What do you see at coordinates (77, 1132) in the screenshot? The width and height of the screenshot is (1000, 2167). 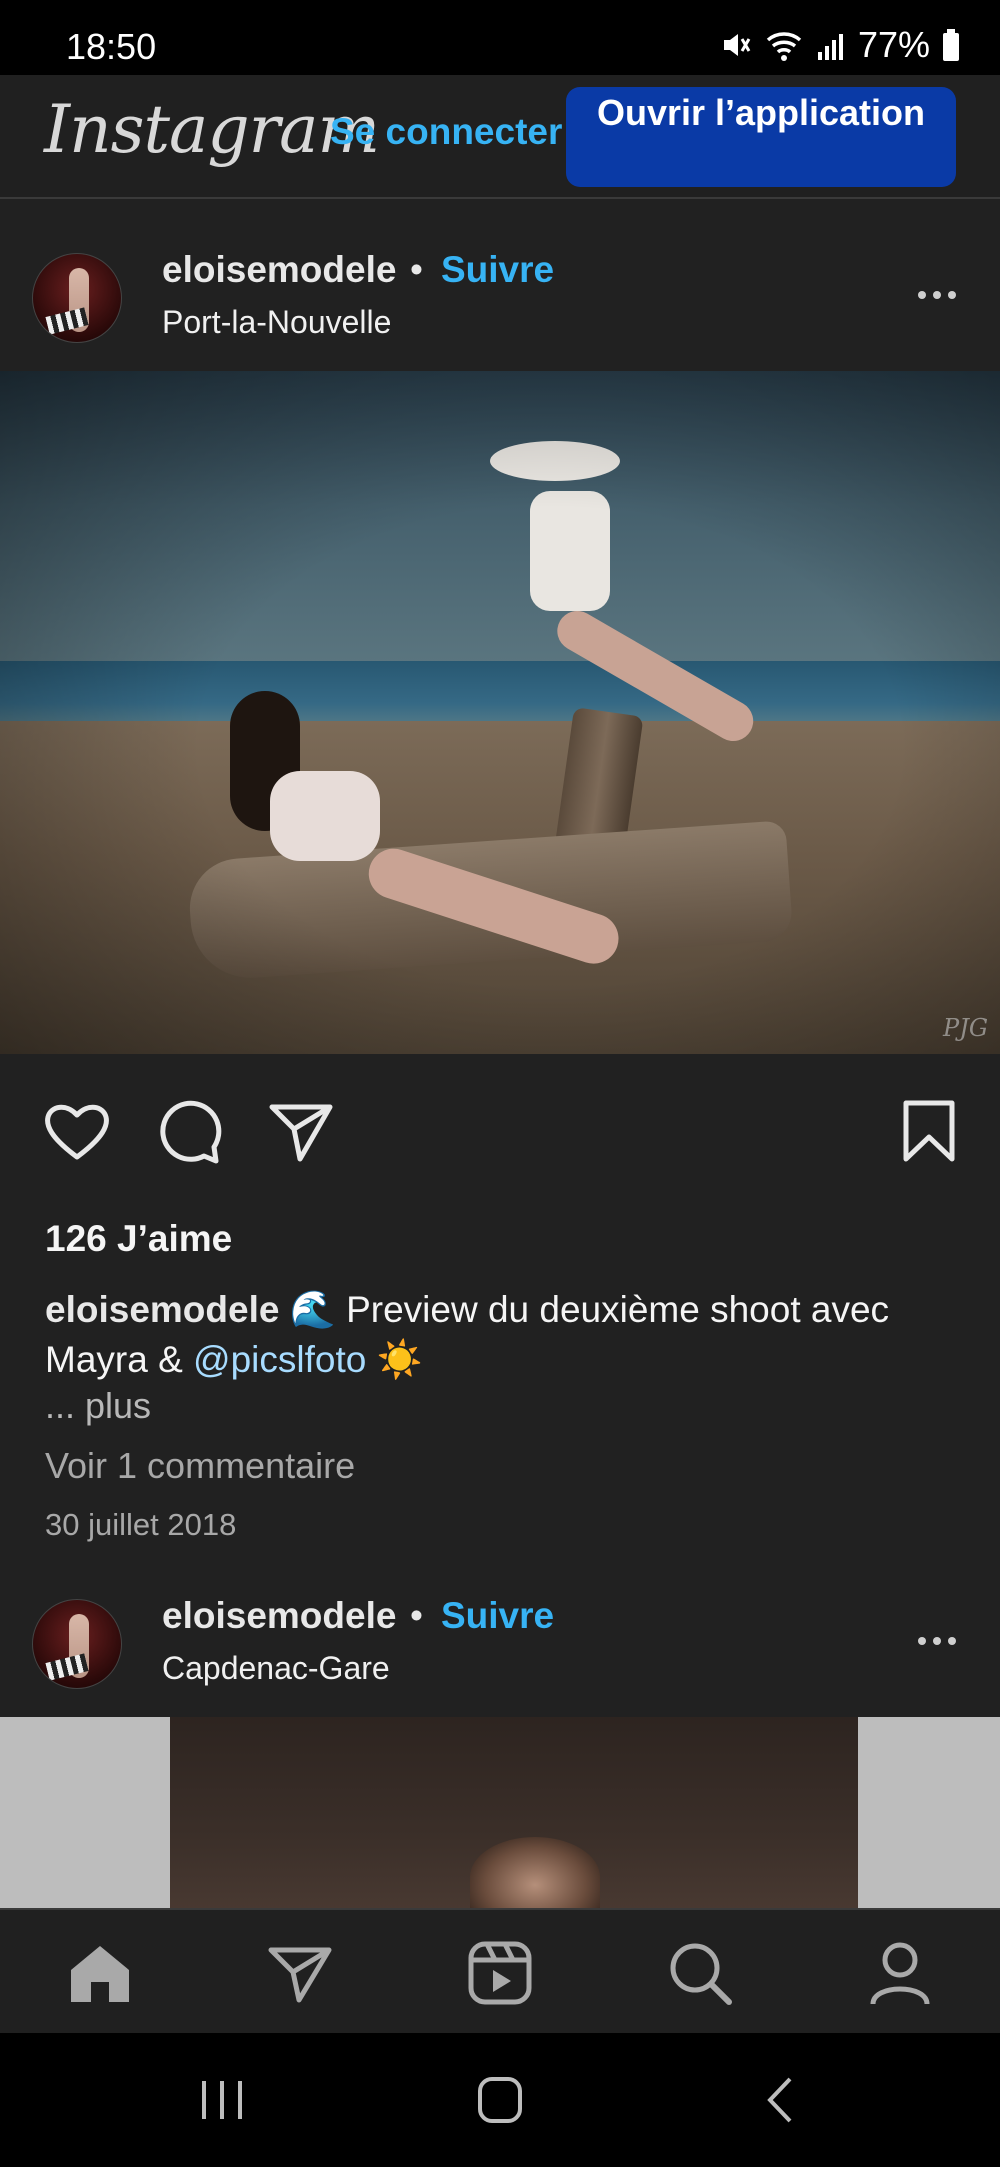 I see `heart-icon` at bounding box center [77, 1132].